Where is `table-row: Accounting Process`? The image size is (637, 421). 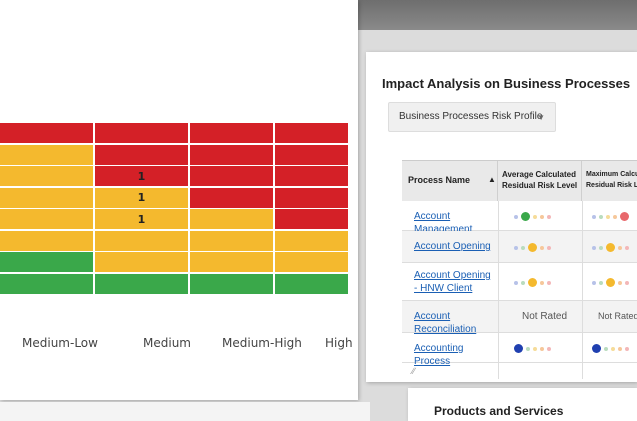 table-row: Accounting Process is located at coordinates (519, 350).